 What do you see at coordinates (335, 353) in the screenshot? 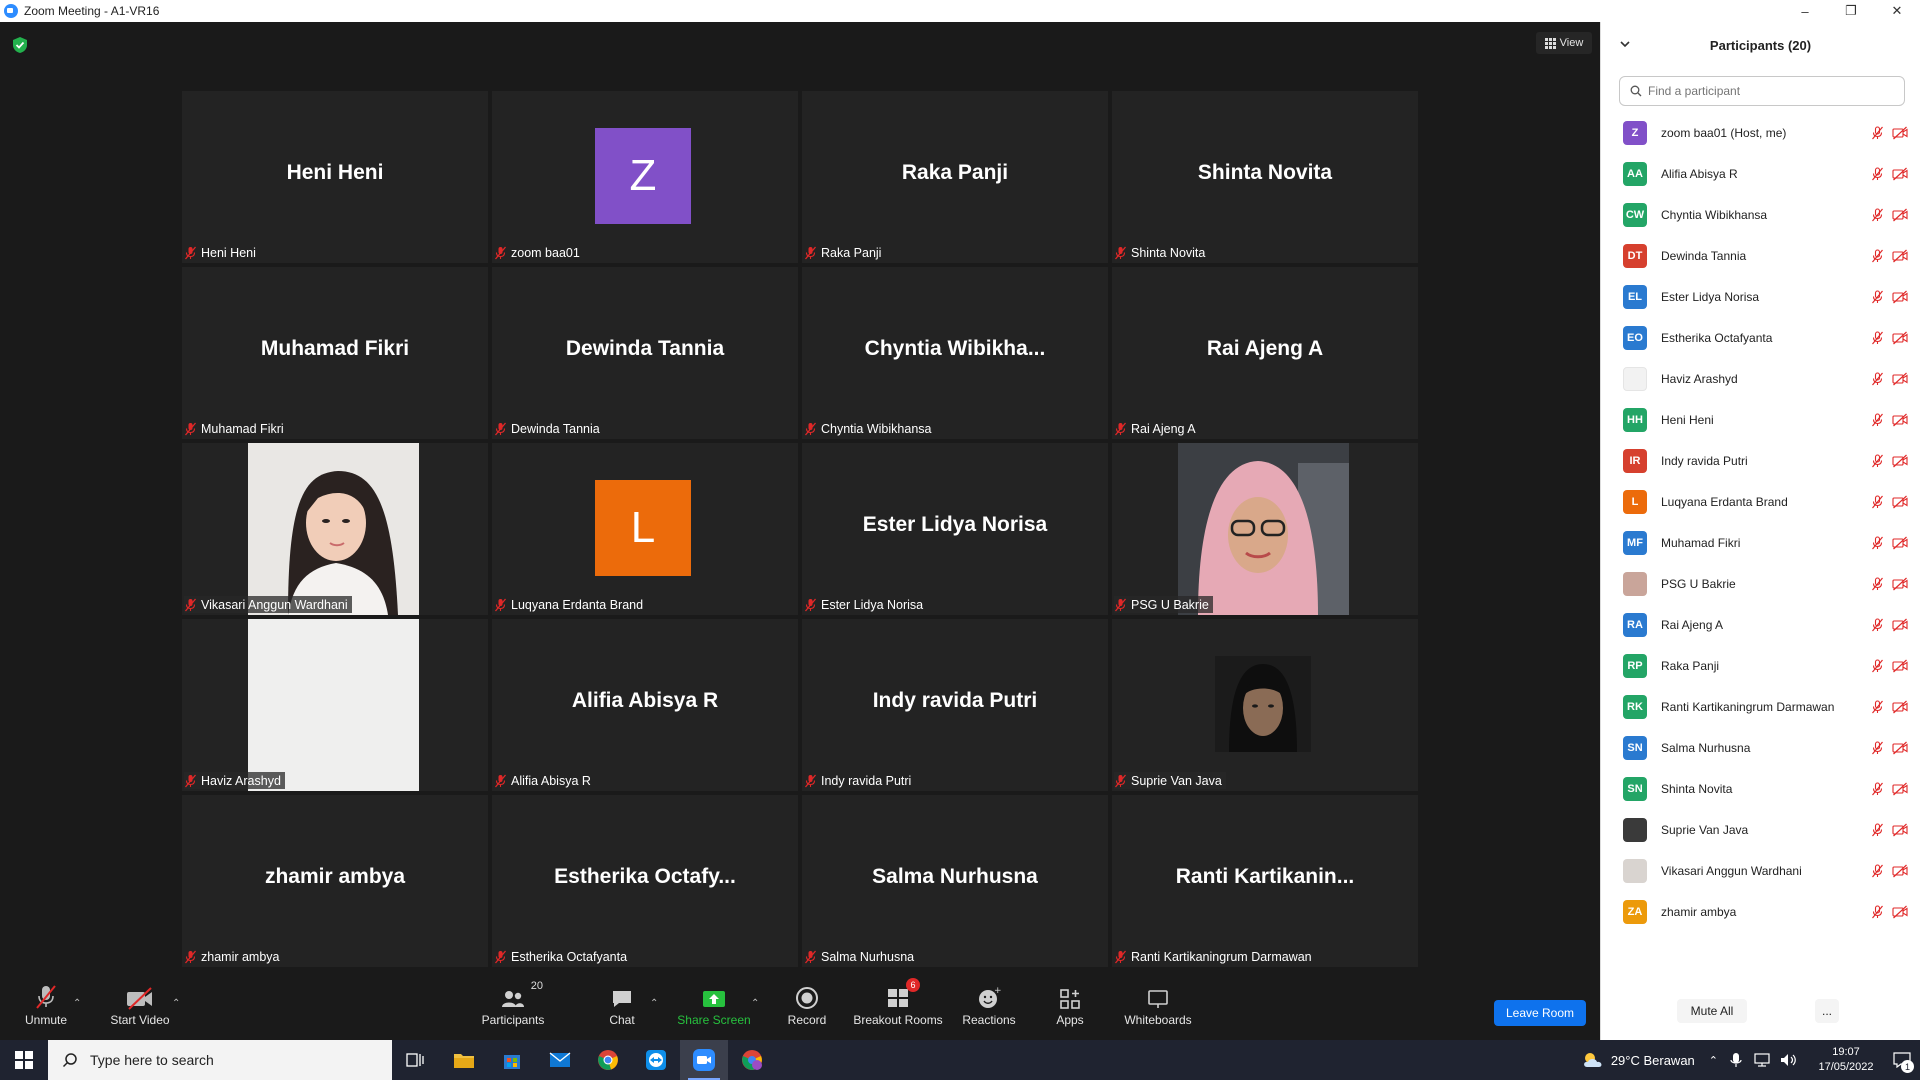
I see `participant-video-tile: Muhamad Fikri Muhamad Fikri` at bounding box center [335, 353].